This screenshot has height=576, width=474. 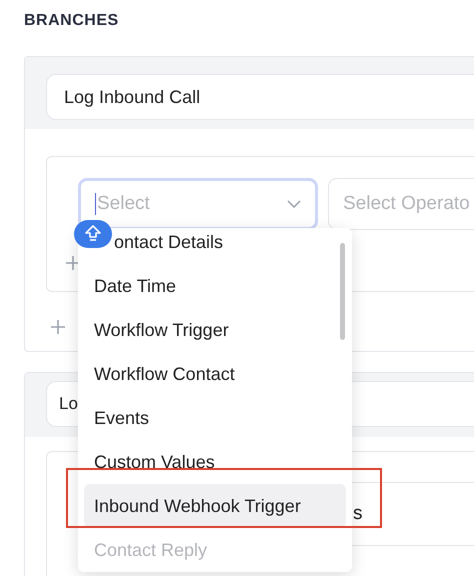 What do you see at coordinates (215, 506) in the screenshot?
I see `menu-item: Inbound Webhook Trigger` at bounding box center [215, 506].